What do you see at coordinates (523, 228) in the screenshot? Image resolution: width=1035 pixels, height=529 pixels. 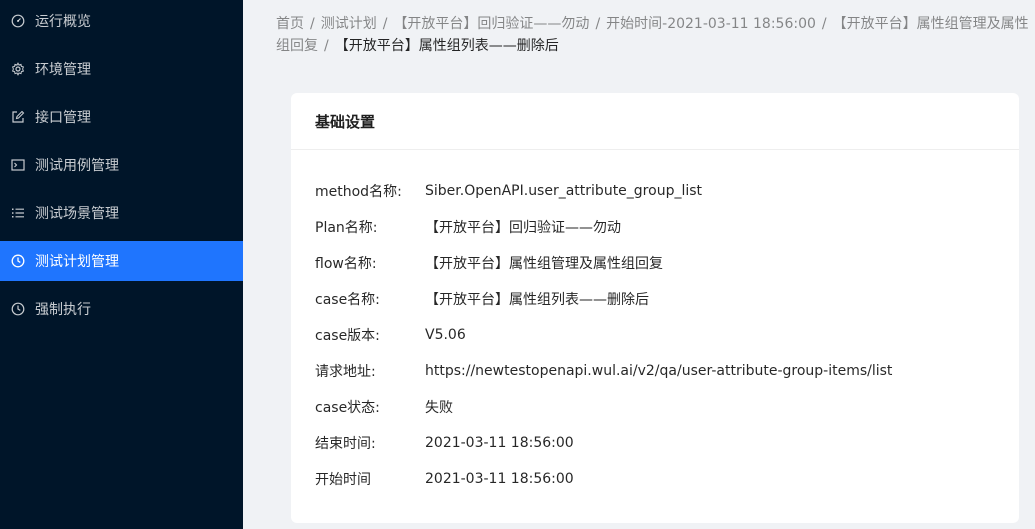 I see `setting-value: 【开放平台】回归验证——勿动` at bounding box center [523, 228].